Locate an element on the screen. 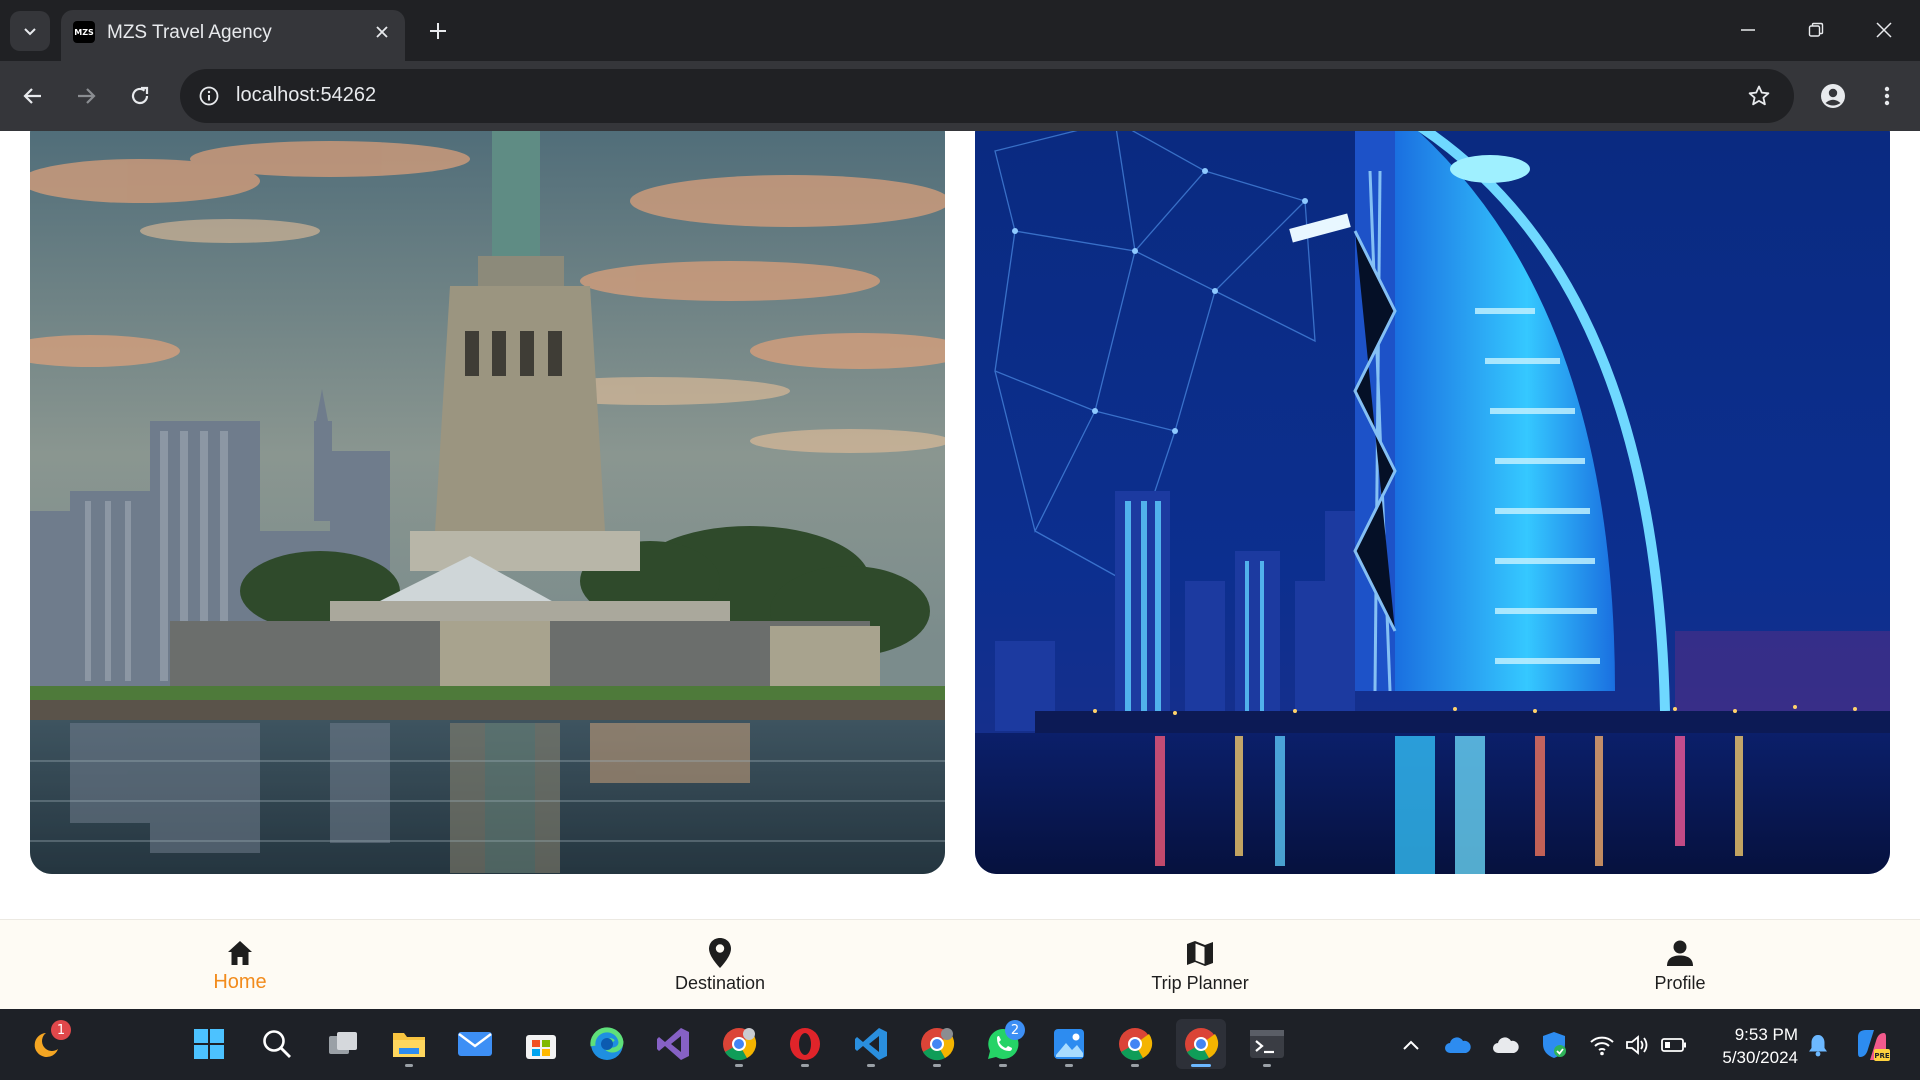 The height and width of the screenshot is (1080, 1920). tab-close-button is located at coordinates (382, 32).